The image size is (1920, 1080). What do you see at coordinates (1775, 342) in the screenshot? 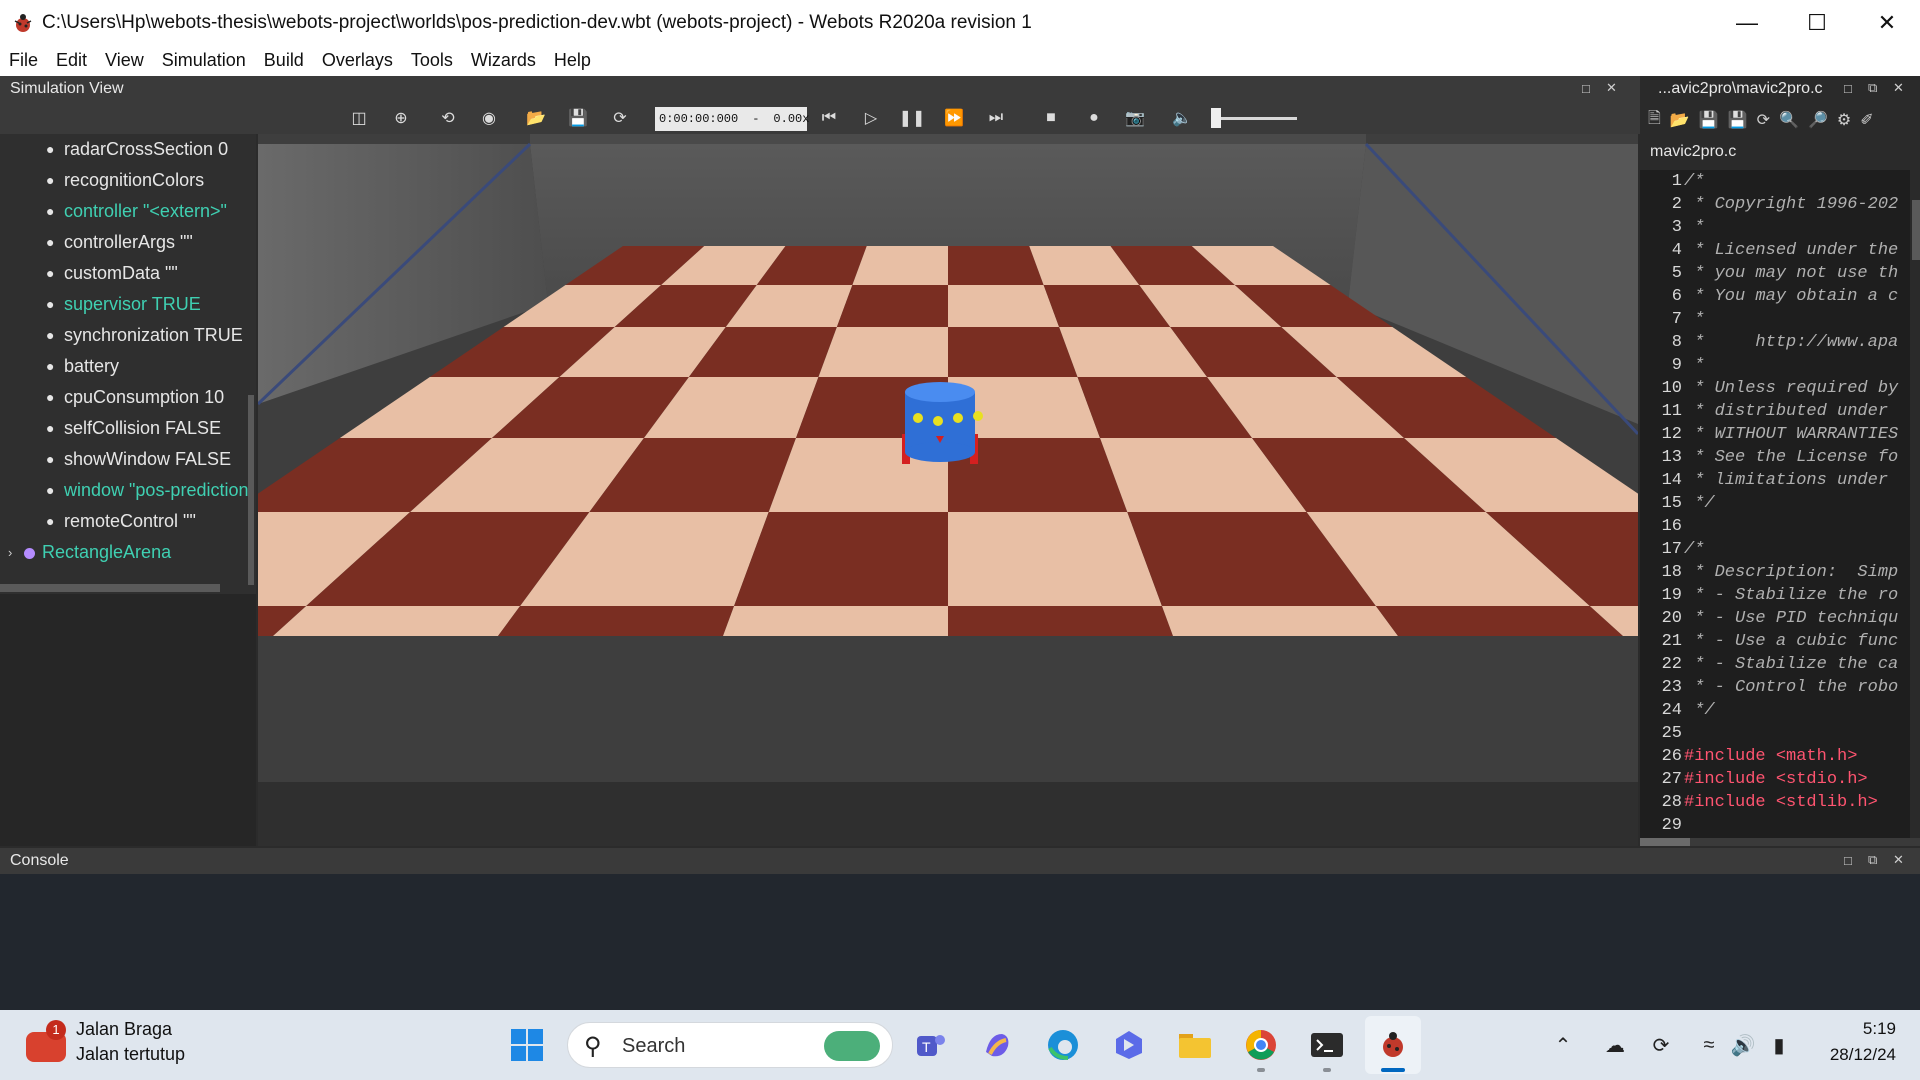
I see `code-line: 8 * http://www.apa` at bounding box center [1775, 342].